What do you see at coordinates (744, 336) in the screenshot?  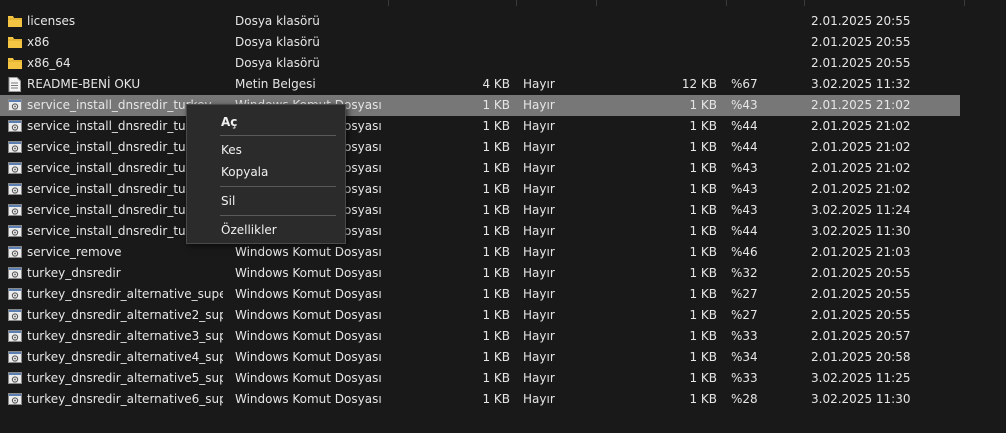 I see `file-ratio: %33` at bounding box center [744, 336].